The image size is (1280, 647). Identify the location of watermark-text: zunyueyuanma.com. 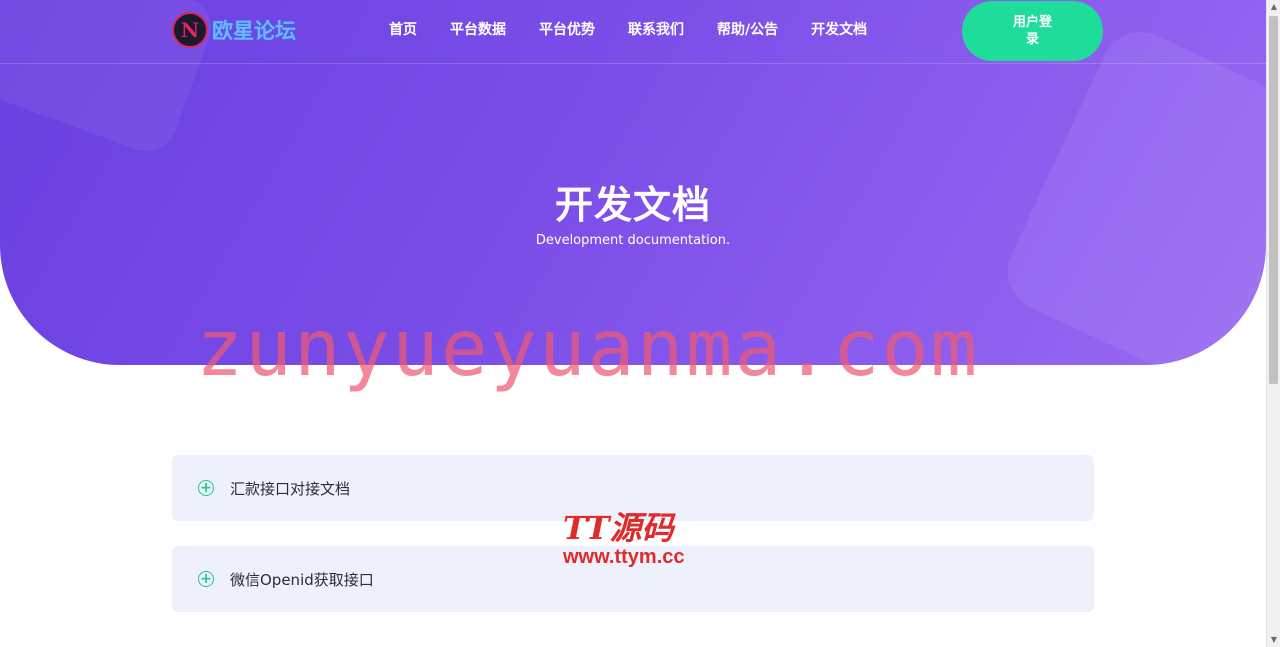
(588, 349).